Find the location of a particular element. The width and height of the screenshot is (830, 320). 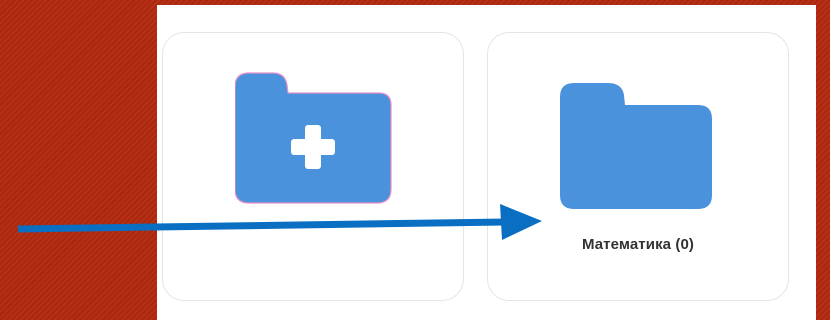

folder-plus-icon is located at coordinates (313, 138).